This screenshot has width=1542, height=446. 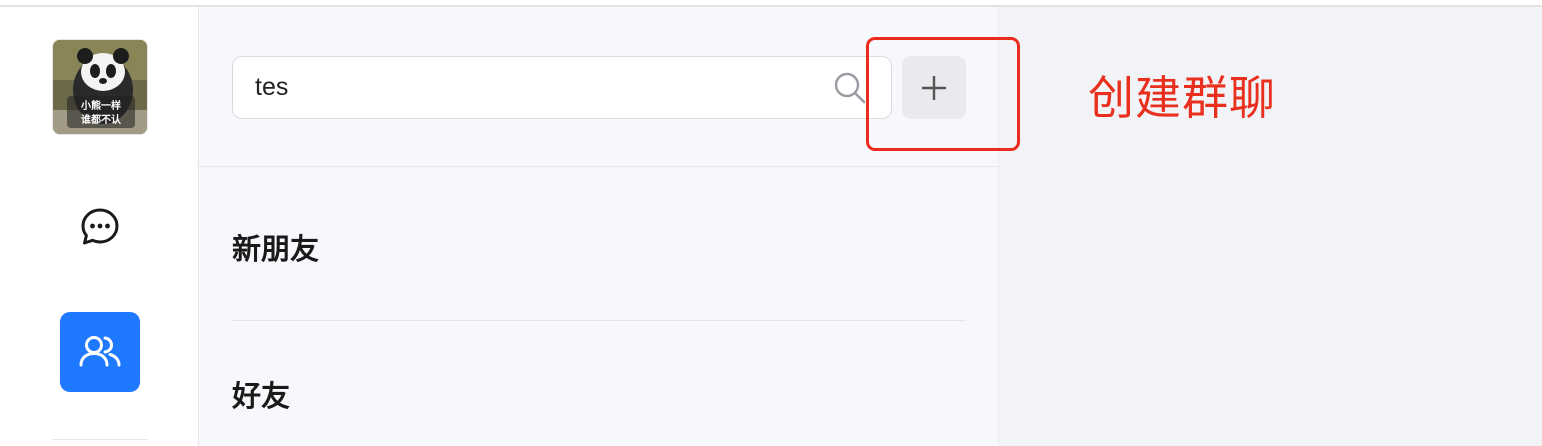 I want to click on chat-nav-button, so click(x=100, y=227).